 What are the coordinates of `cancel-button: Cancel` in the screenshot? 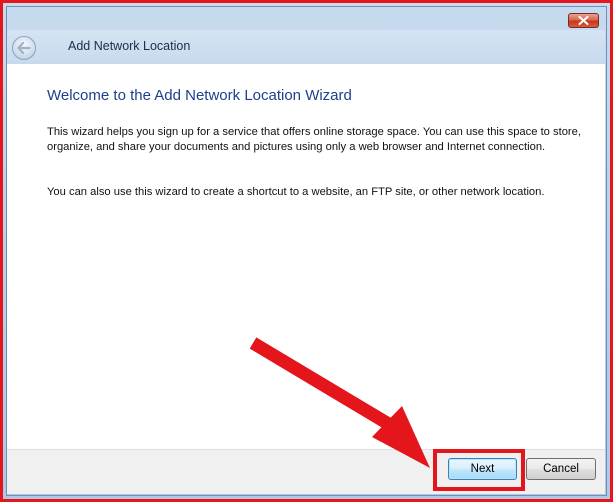 It's located at (561, 469).